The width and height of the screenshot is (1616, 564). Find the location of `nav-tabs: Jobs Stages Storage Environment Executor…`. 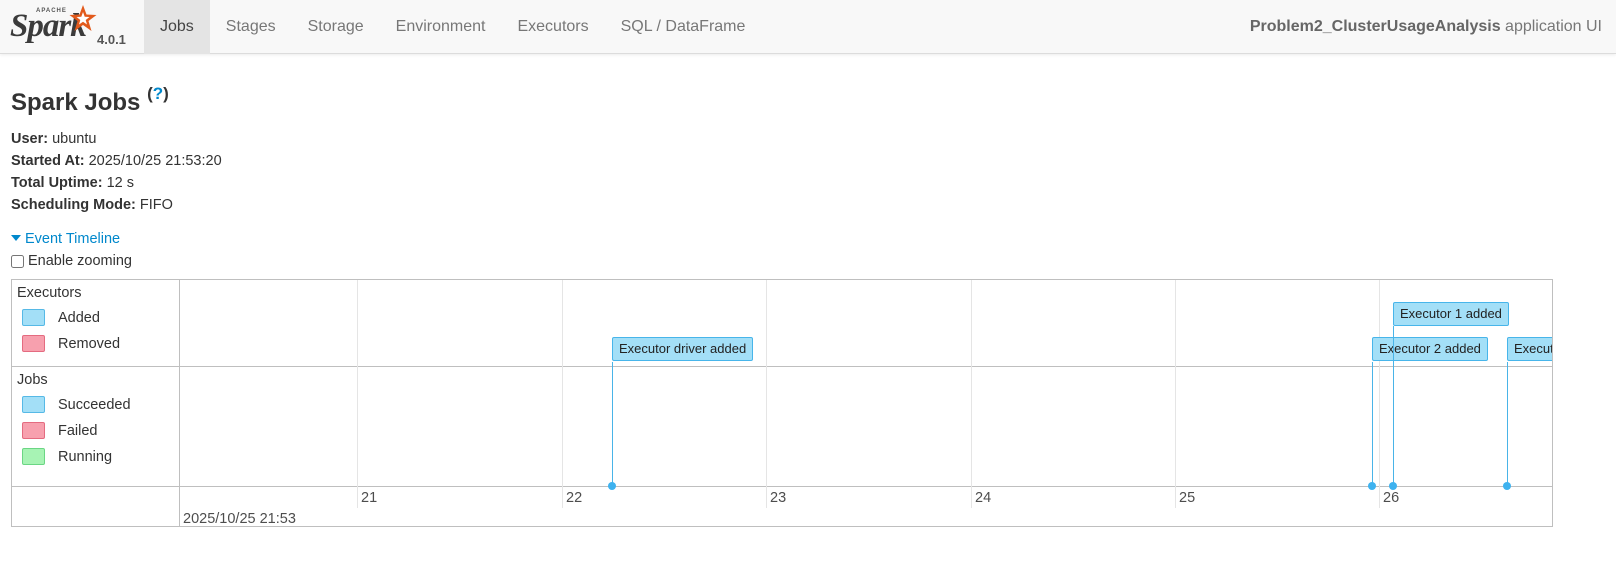

nav-tabs: Jobs Stages Storage Environment Executor… is located at coordinates (452, 27).